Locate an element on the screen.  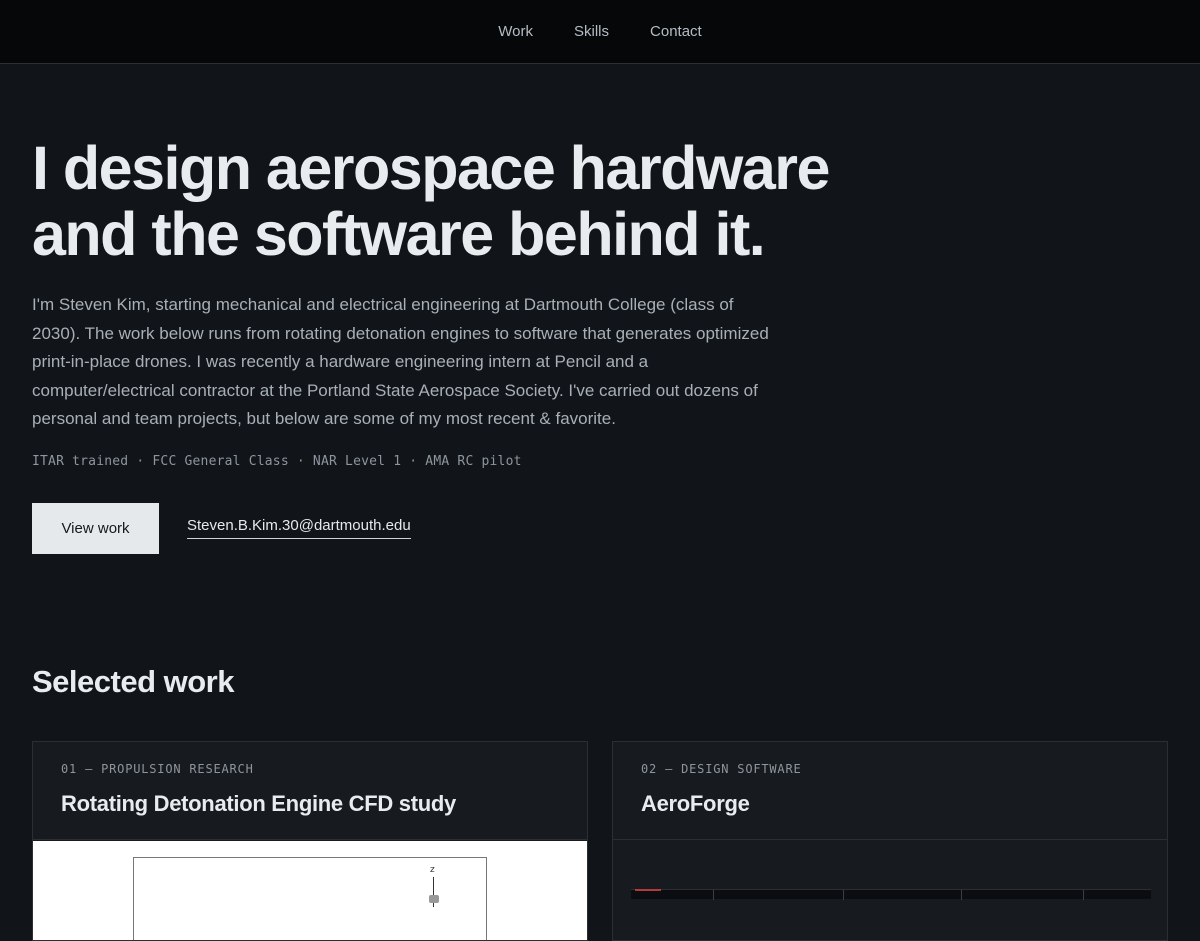
axis-label: z is located at coordinates (432, 870).